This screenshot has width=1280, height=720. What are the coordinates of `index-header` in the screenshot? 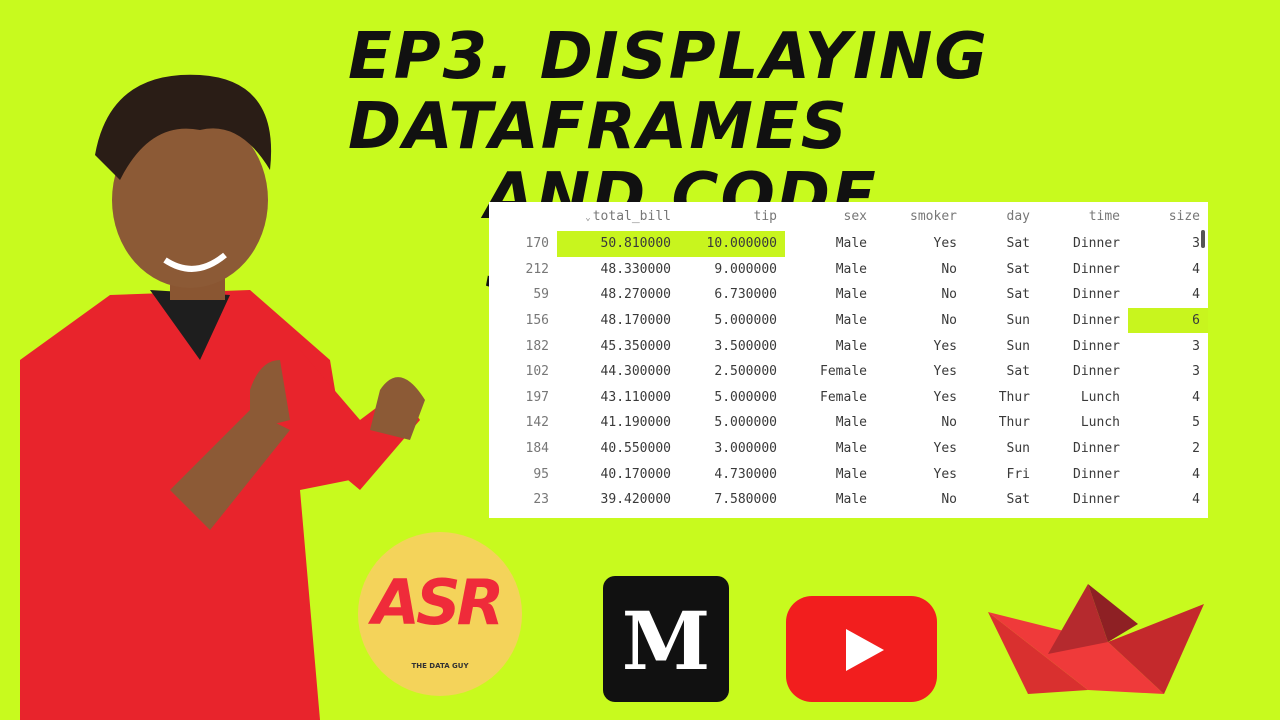 It's located at (523, 216).